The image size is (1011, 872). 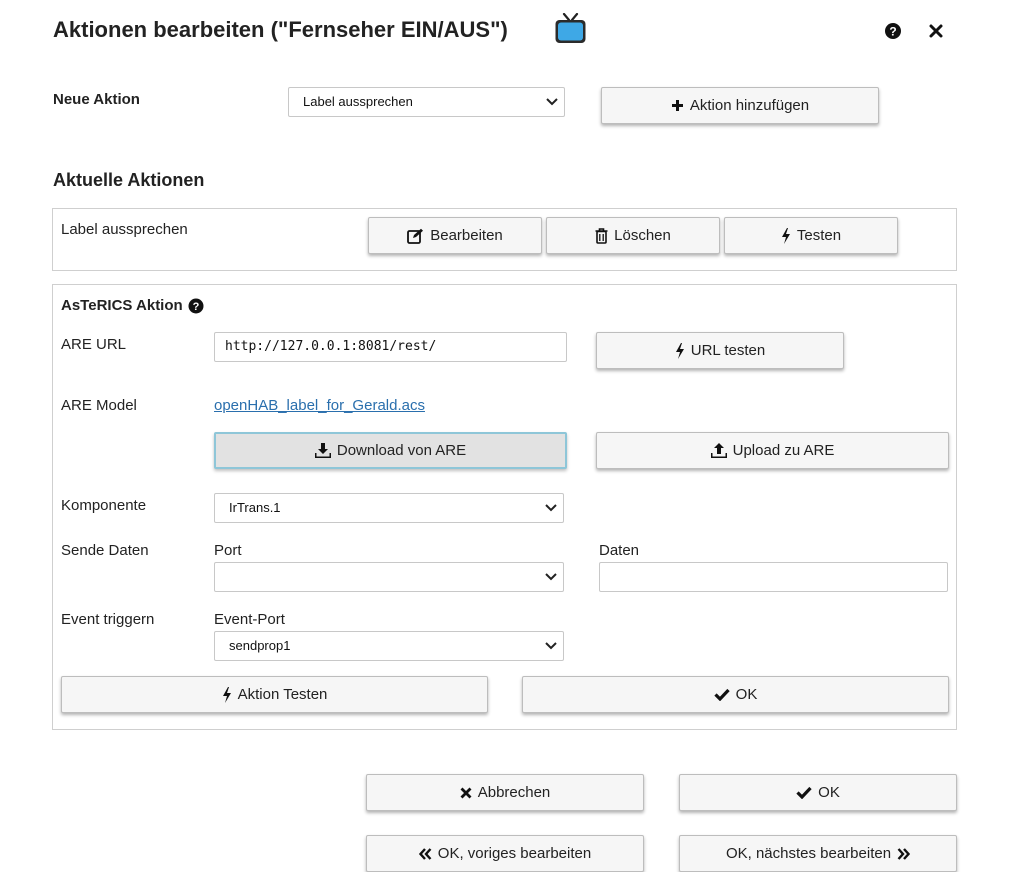 I want to click on current-action-label: Label aussprechen, so click(x=124, y=229).